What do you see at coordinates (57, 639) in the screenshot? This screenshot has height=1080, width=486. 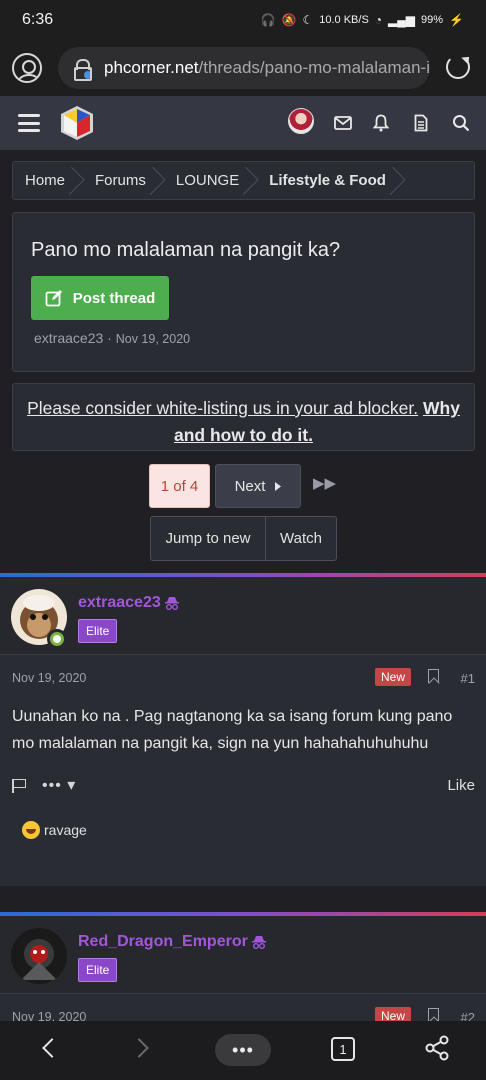 I see `online-status-icon` at bounding box center [57, 639].